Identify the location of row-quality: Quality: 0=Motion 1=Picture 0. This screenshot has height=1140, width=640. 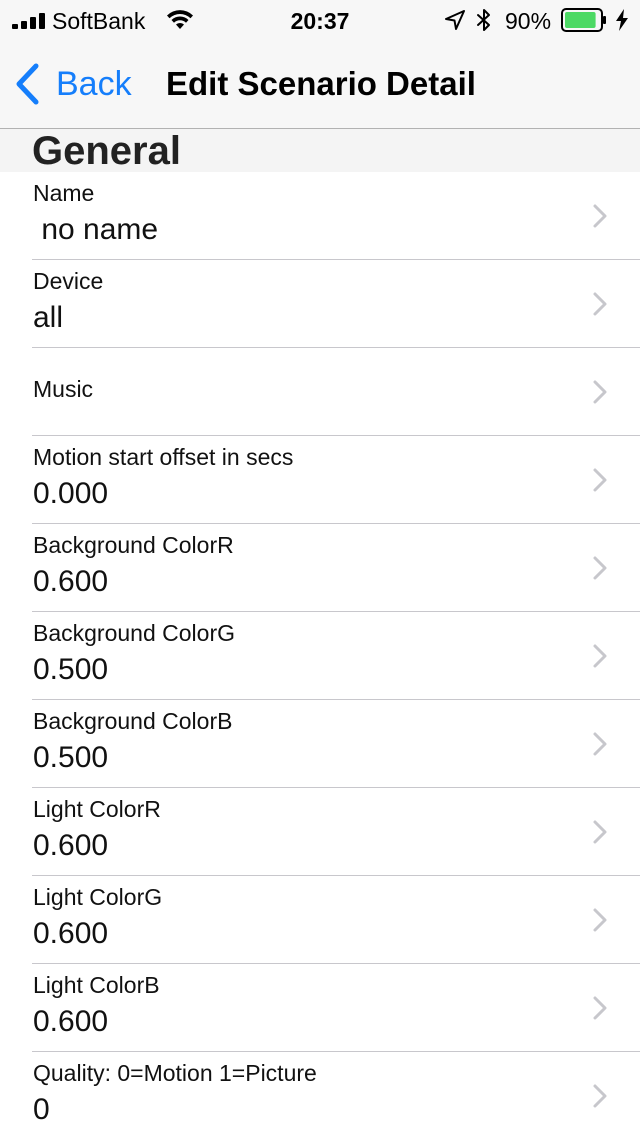
(320, 1096).